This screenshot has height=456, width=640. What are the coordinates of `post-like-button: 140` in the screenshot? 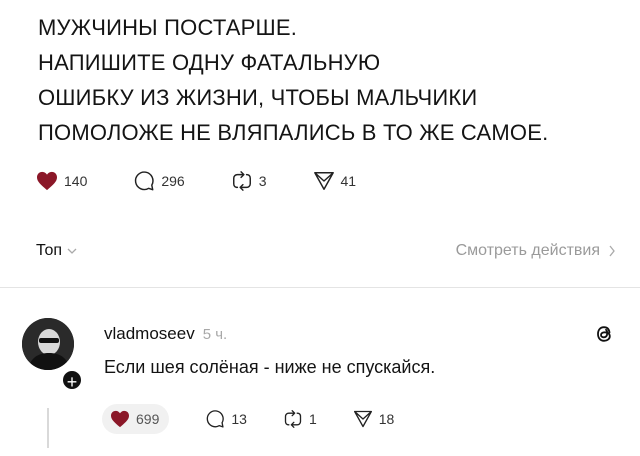 It's located at (61, 181).